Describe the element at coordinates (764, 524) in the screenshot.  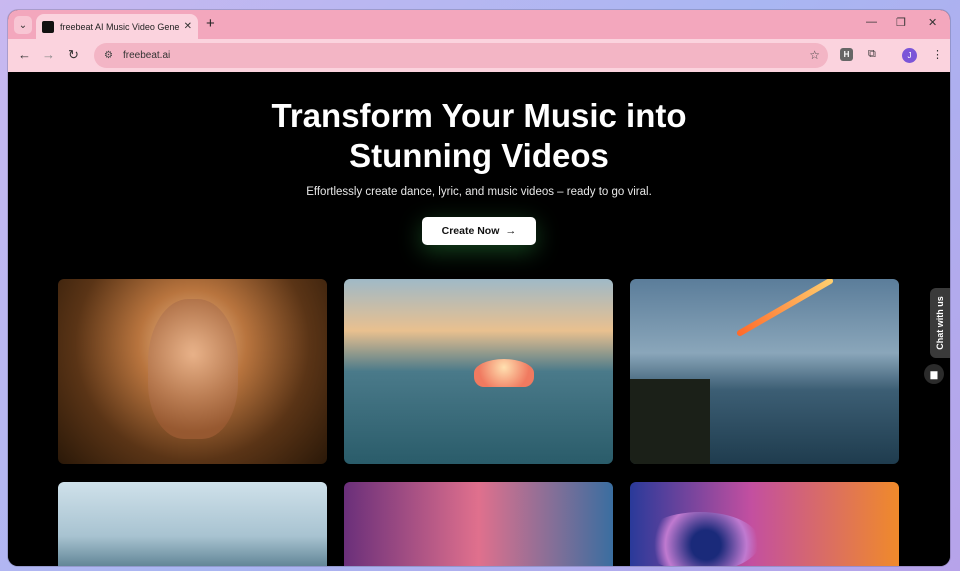
I see `video-card-eye` at that location.